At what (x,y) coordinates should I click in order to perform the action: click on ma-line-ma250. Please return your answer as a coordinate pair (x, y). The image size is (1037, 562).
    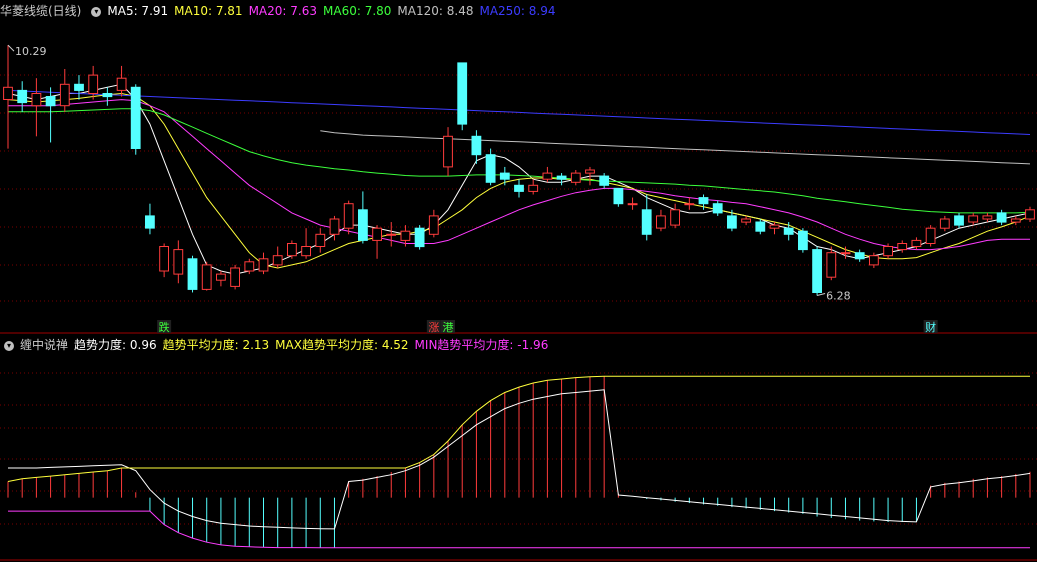
    Looking at the image, I should click on (519, 112).